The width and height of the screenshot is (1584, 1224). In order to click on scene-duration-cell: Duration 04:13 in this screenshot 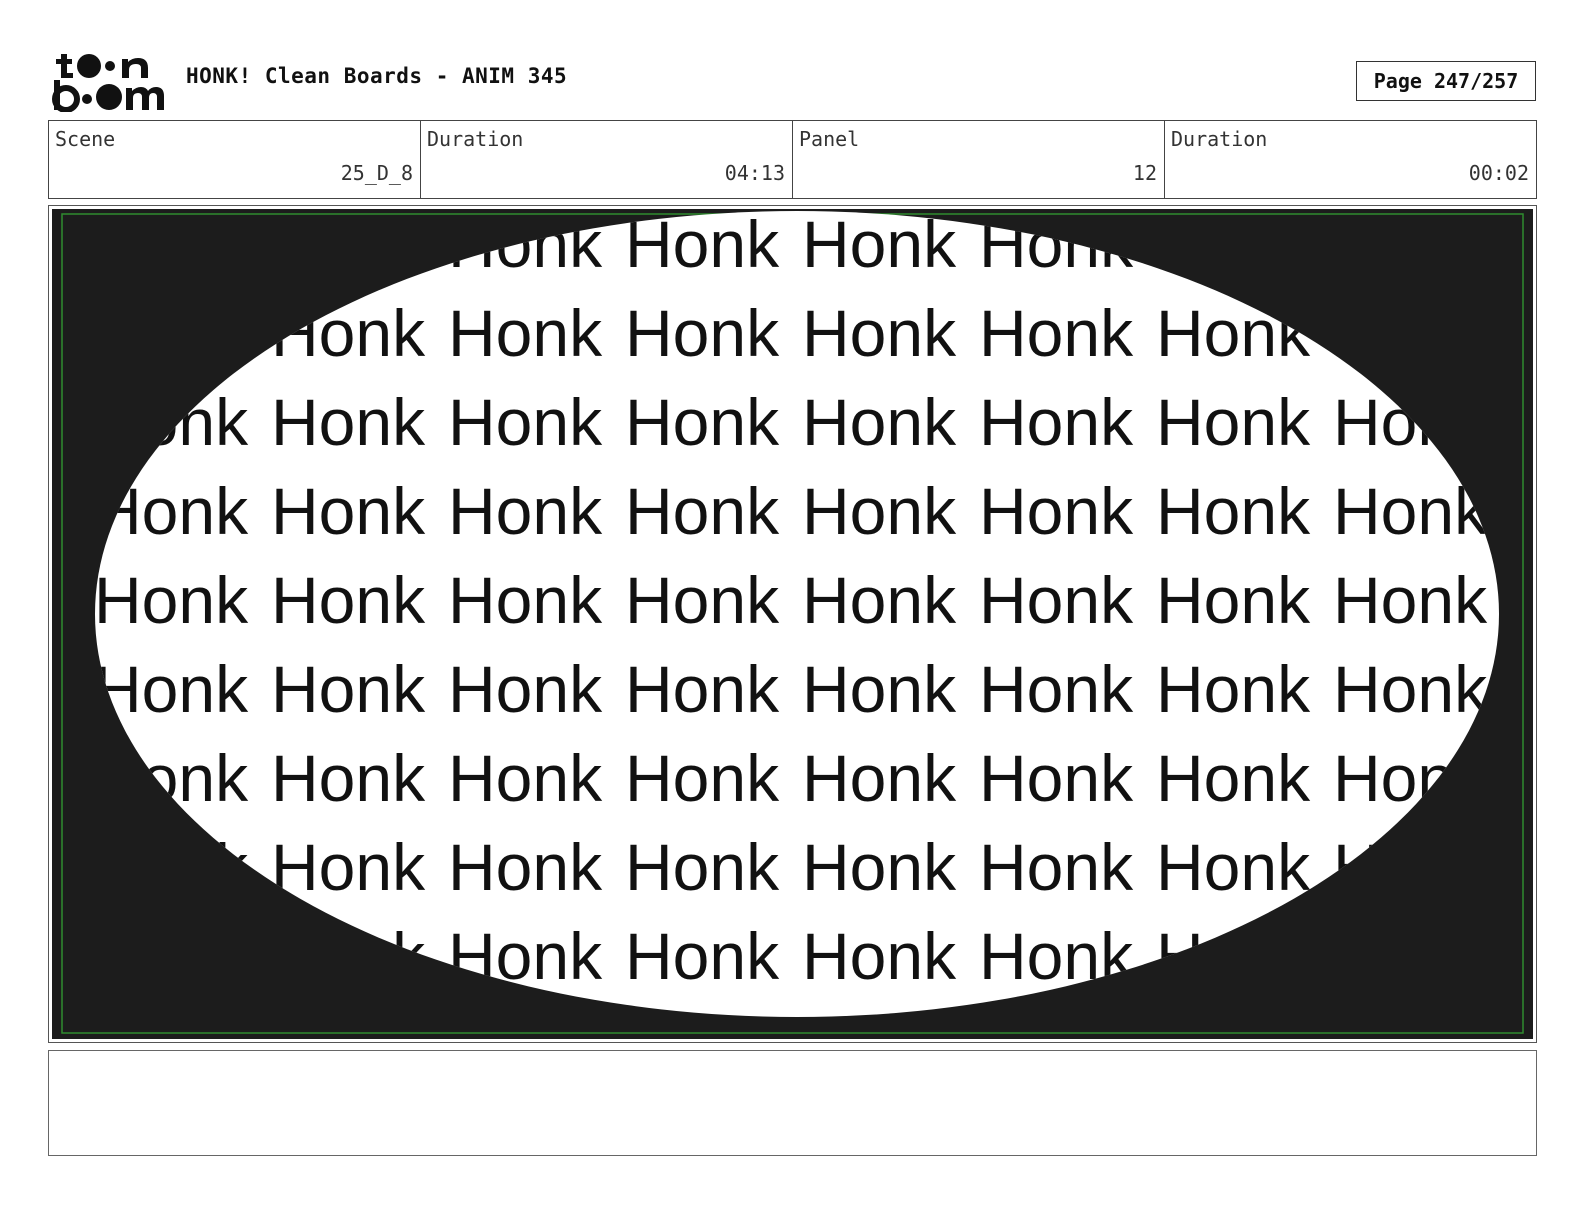, I will do `click(607, 159)`.